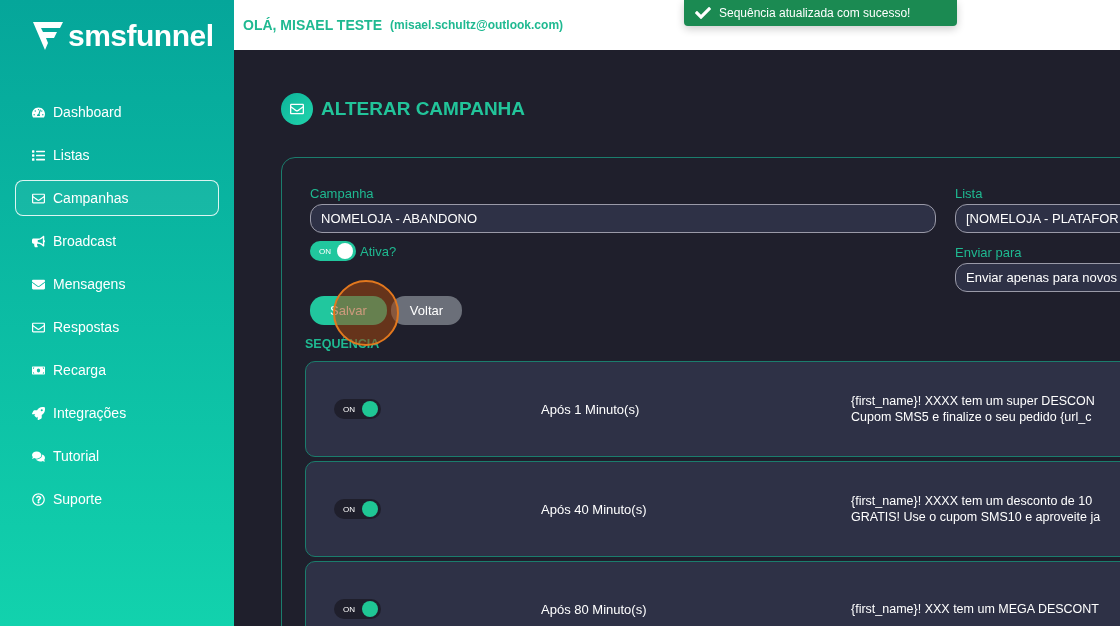 Image resolution: width=1120 pixels, height=626 pixels. What do you see at coordinates (48, 36) in the screenshot?
I see `funnel-logo-icon` at bounding box center [48, 36].